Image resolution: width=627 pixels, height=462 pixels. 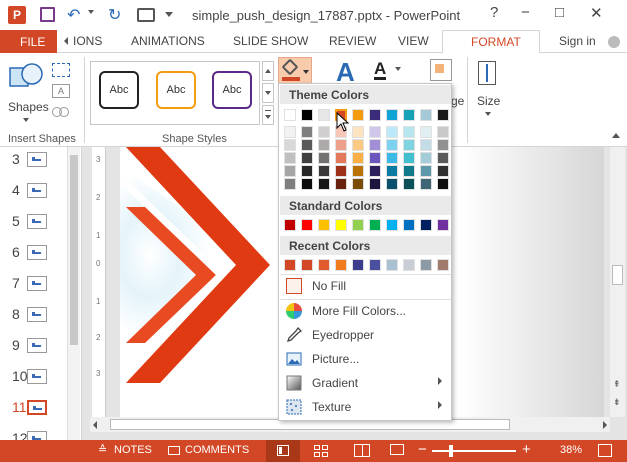 I want to click on tab-format: FORMAT, so click(x=491, y=42).